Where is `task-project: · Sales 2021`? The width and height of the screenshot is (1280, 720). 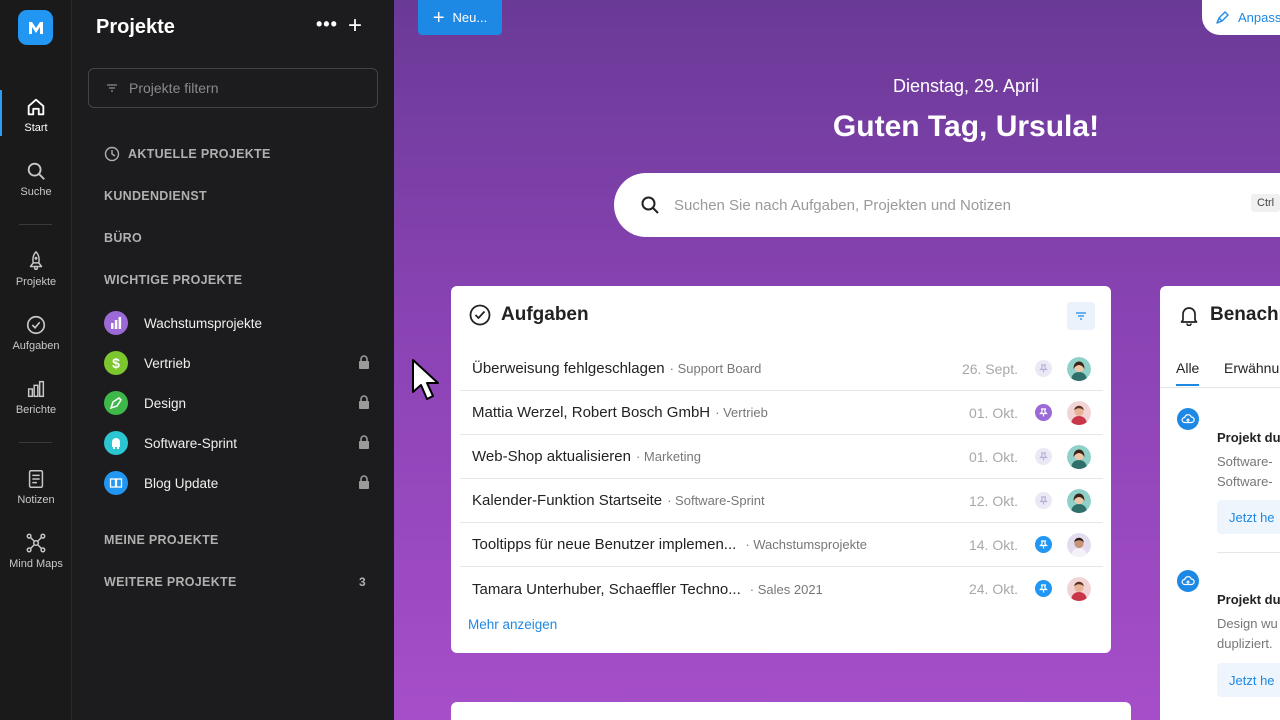
task-project: · Sales 2021 is located at coordinates (786, 589).